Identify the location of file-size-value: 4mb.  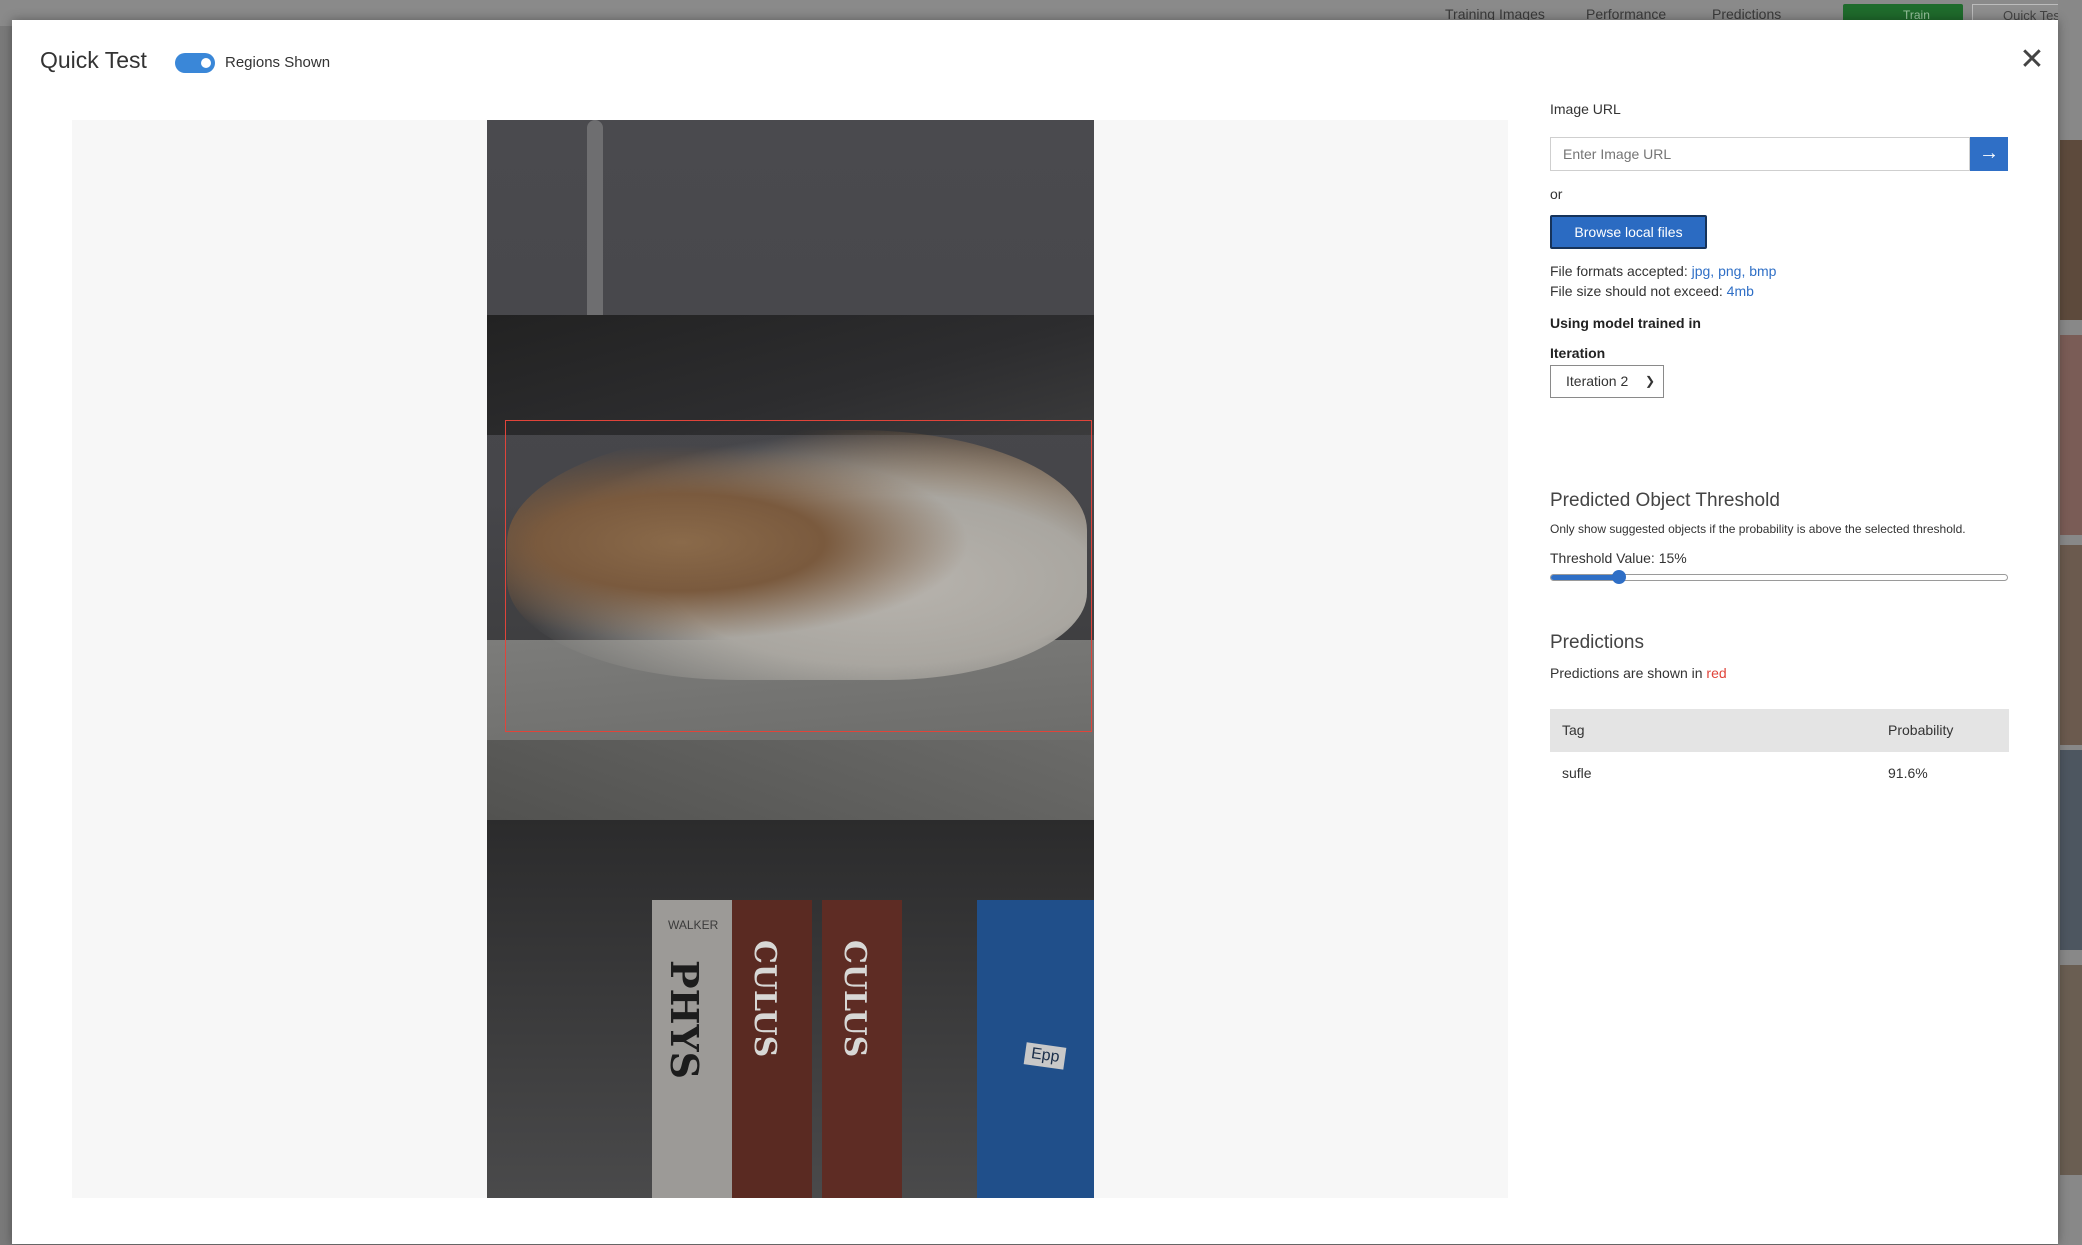
(1740, 291).